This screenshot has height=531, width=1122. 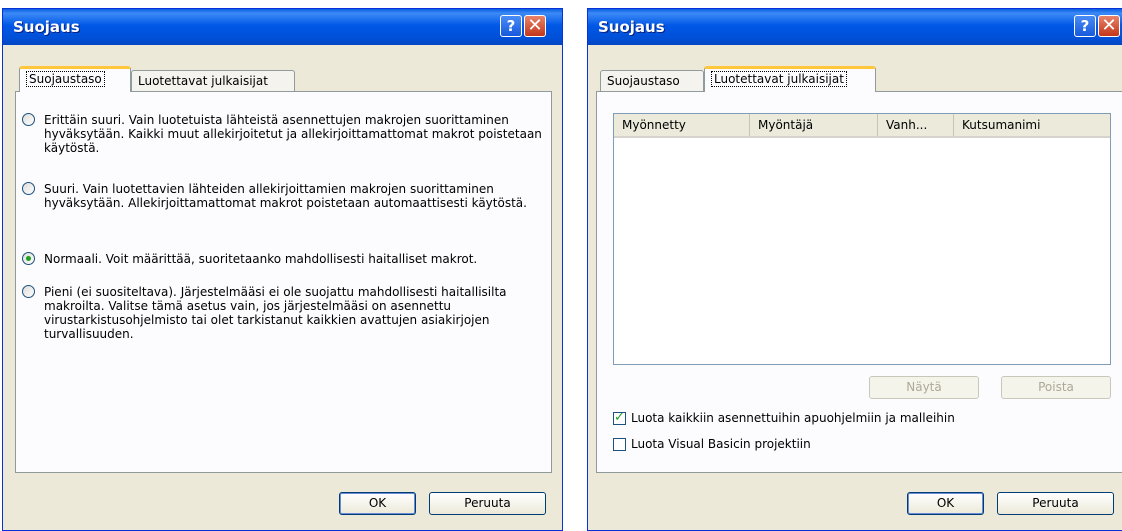 I want to click on list-header: Myönnetty Myöntäjä Vanh... Kutsumanimi, so click(x=862, y=126).